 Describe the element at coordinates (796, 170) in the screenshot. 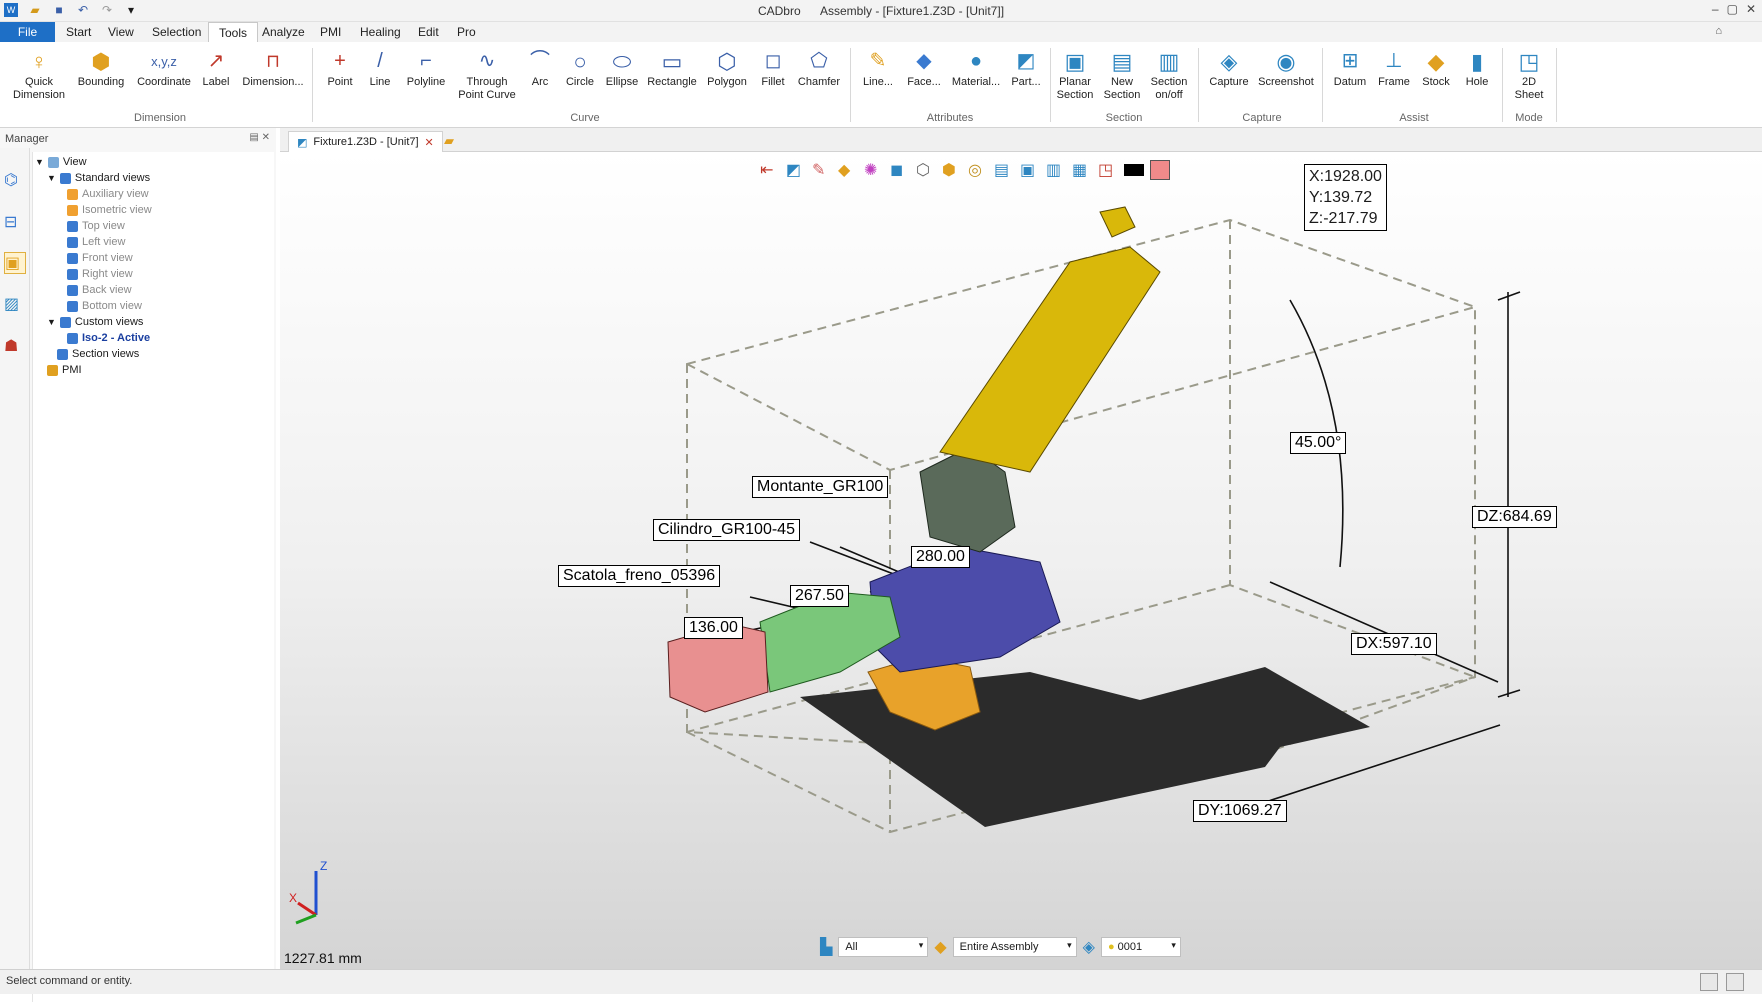

I see `orient-icon: ◩` at that location.